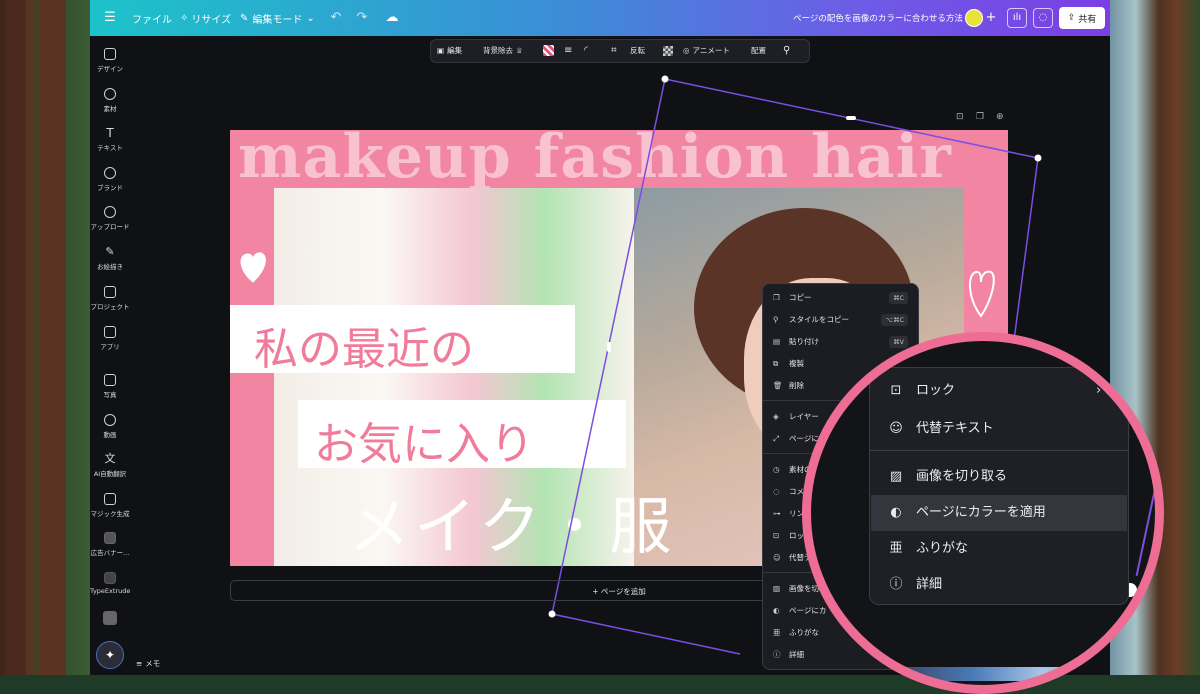 Image resolution: width=1200 pixels, height=694 pixels. Describe the element at coordinates (792, 492) in the screenshot. I see `menu-item-comment: ◌ コメン` at that location.